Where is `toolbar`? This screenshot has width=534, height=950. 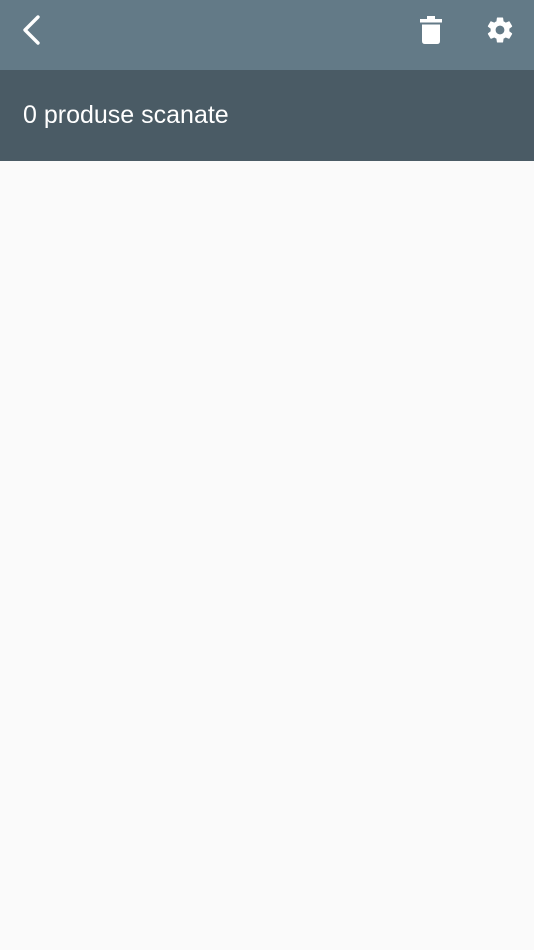
toolbar is located at coordinates (267, 35).